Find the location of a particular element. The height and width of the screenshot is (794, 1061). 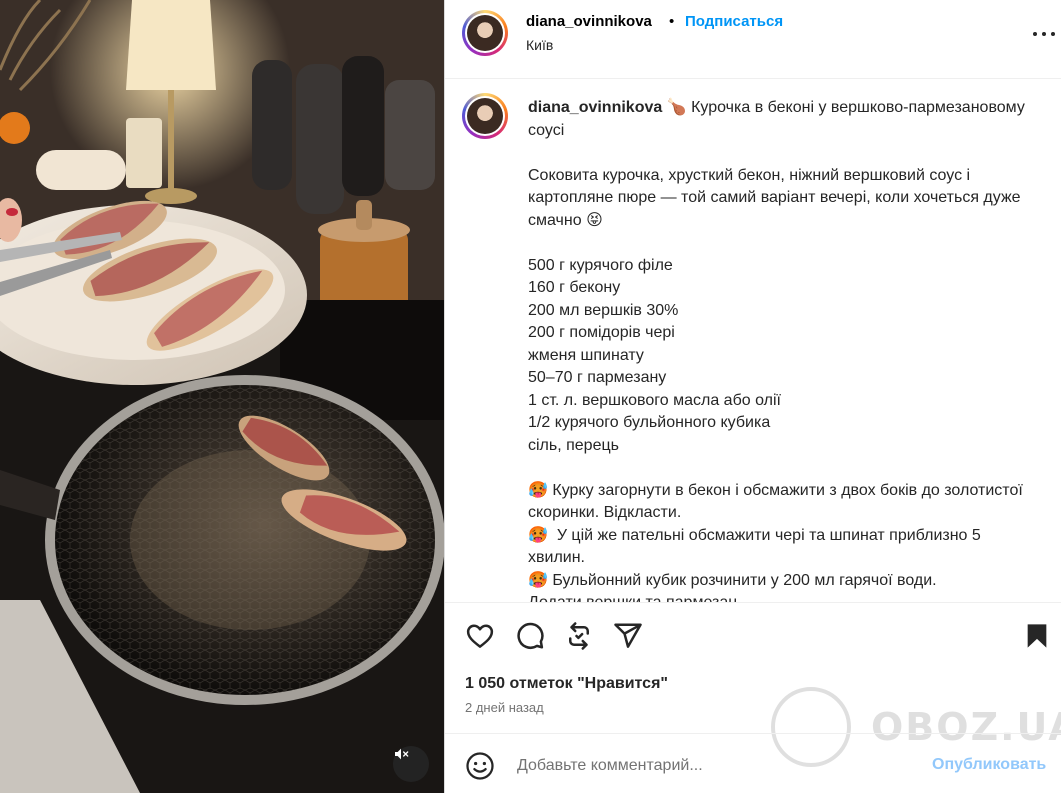

post-header: diana_ovinnikova • Подписаться Київ is located at coordinates (753, 39).